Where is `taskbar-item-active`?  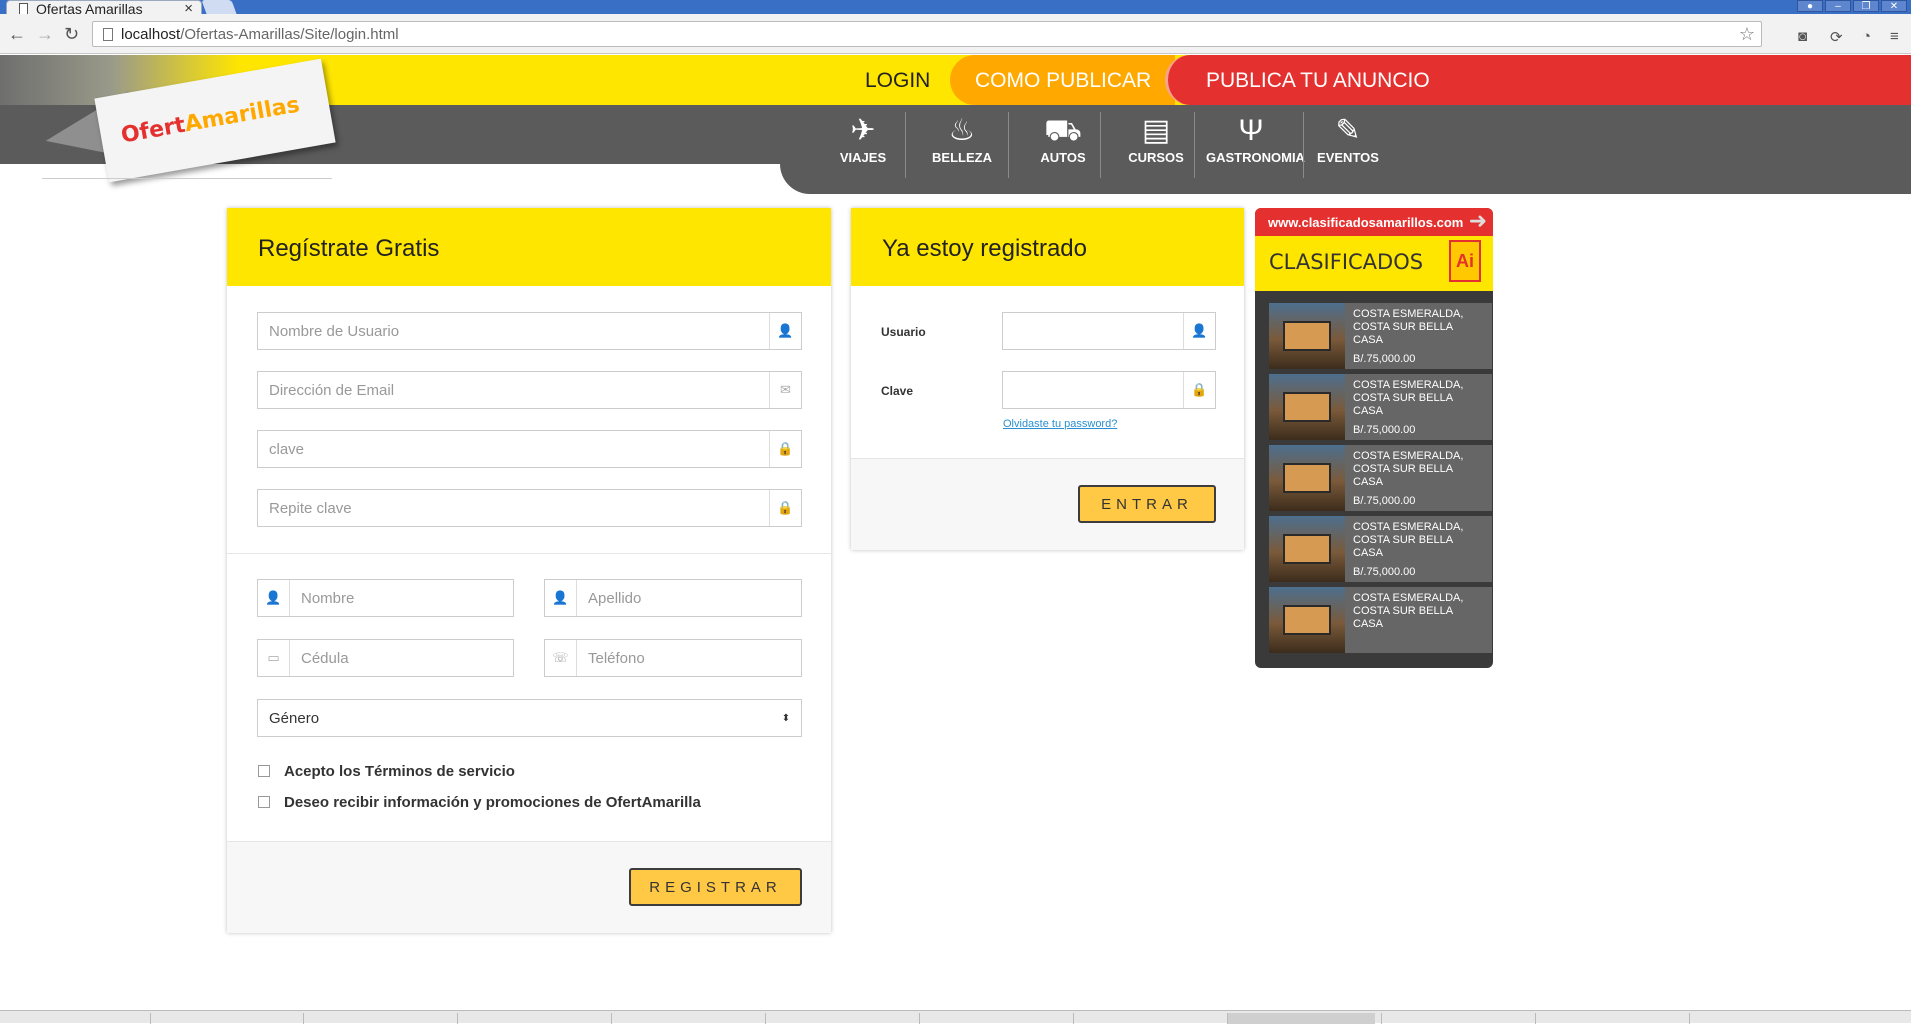 taskbar-item-active is located at coordinates (1301, 1018).